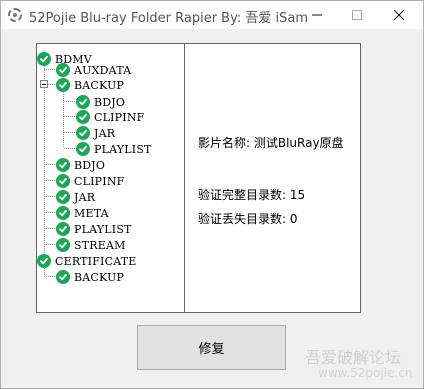  What do you see at coordinates (103, 70) in the screenshot?
I see `tree-item-label: AUXDATA` at bounding box center [103, 70].